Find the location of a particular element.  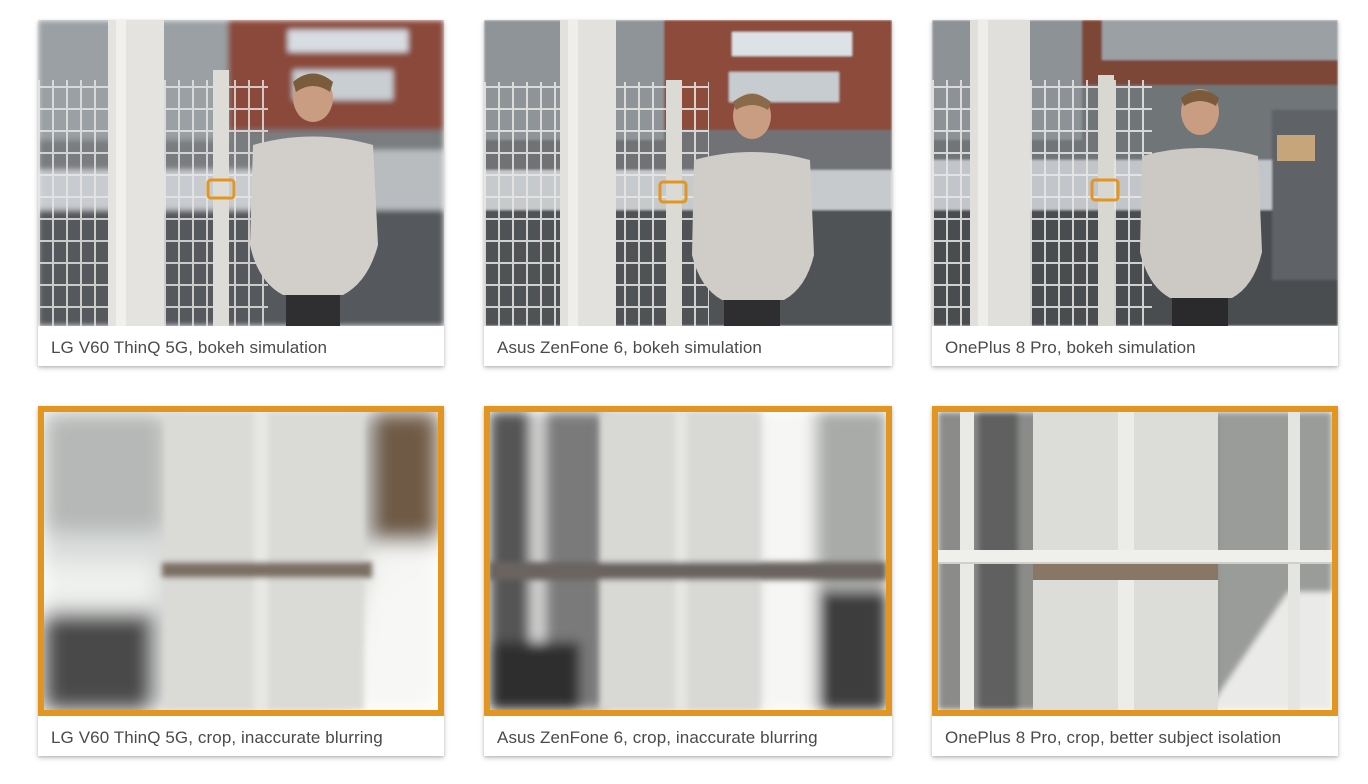

photo-card-oneplus-bokeh: OnePlus 8 Pro, bokeh simulation is located at coordinates (1135, 193).